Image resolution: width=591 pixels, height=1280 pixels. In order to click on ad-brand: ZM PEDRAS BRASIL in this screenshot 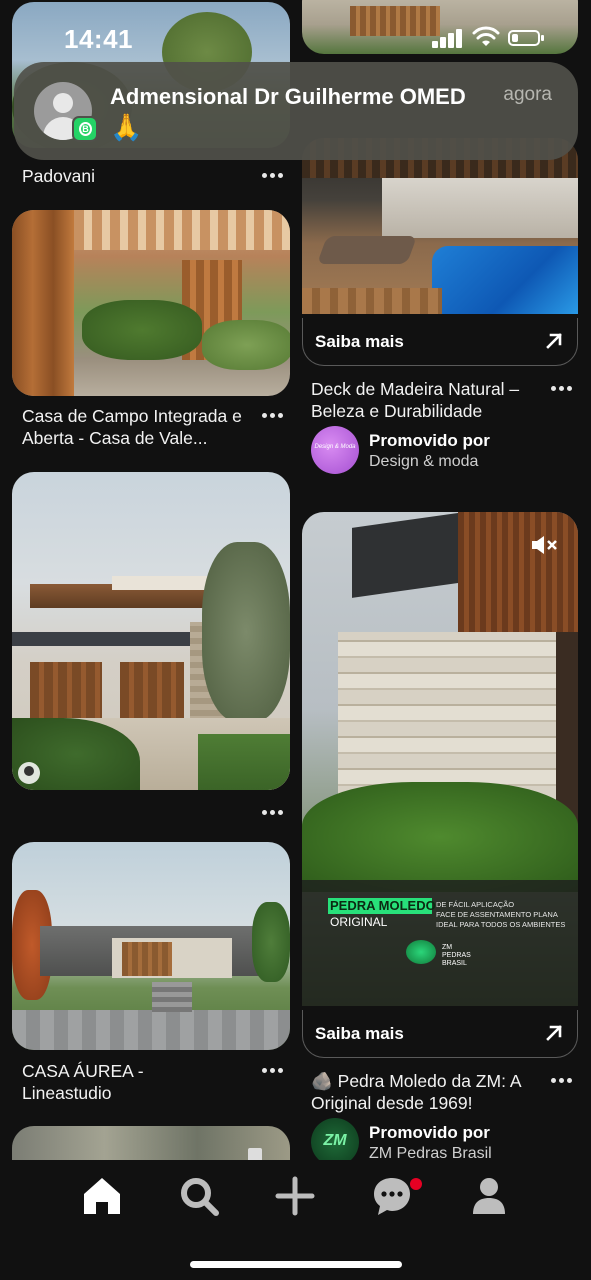, I will do `click(456, 955)`.